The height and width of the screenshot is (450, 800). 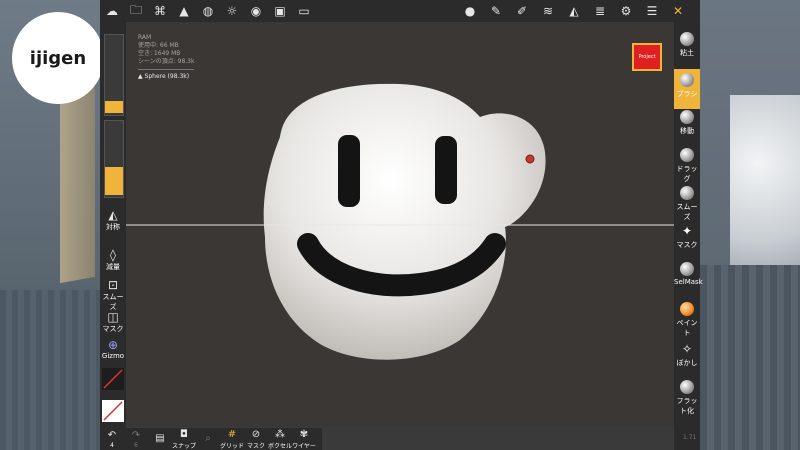 I want to click on tool-selmask: SelMask, so click(x=688, y=277).